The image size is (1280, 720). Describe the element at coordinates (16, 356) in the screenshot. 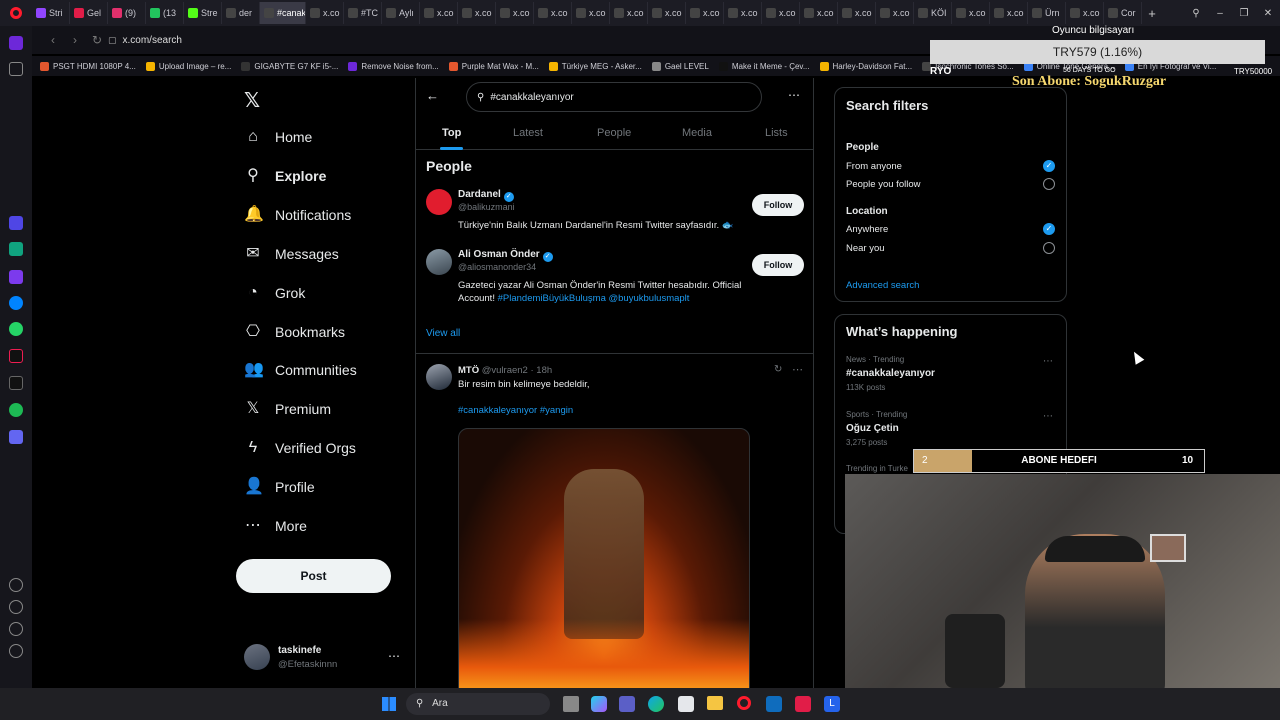

I see `tiktok-rail-icon` at that location.